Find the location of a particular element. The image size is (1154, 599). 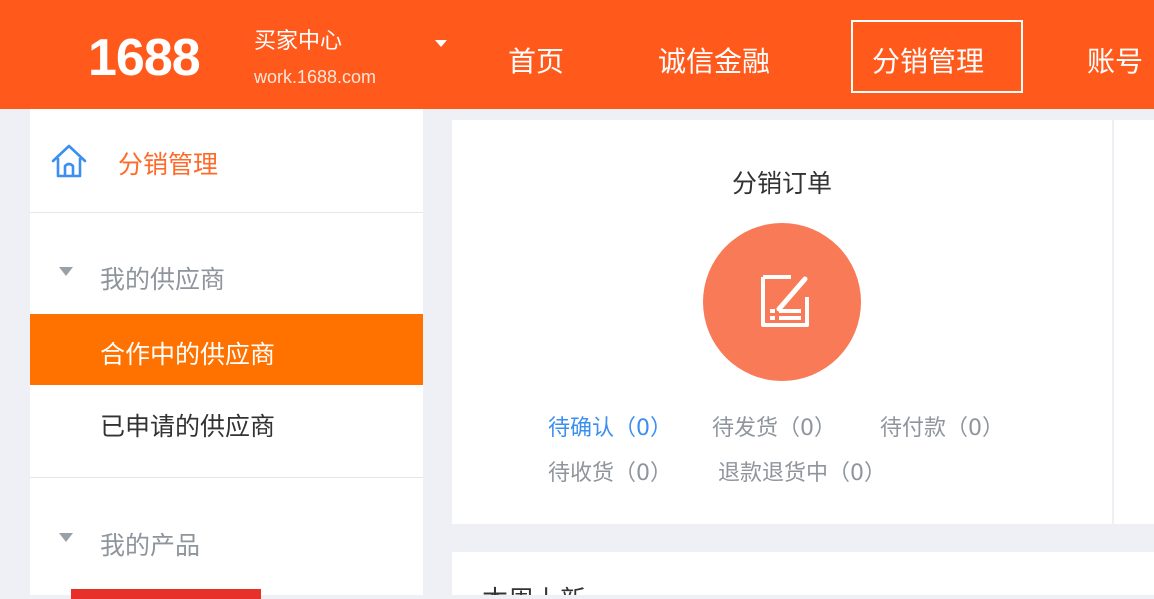

order-icon-circle is located at coordinates (782, 302).